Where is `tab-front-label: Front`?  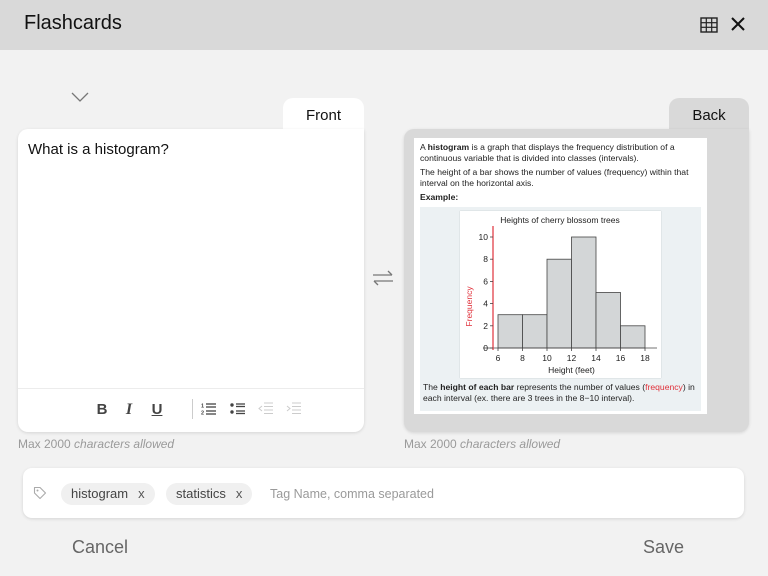
tab-front-label: Front is located at coordinates (323, 115).